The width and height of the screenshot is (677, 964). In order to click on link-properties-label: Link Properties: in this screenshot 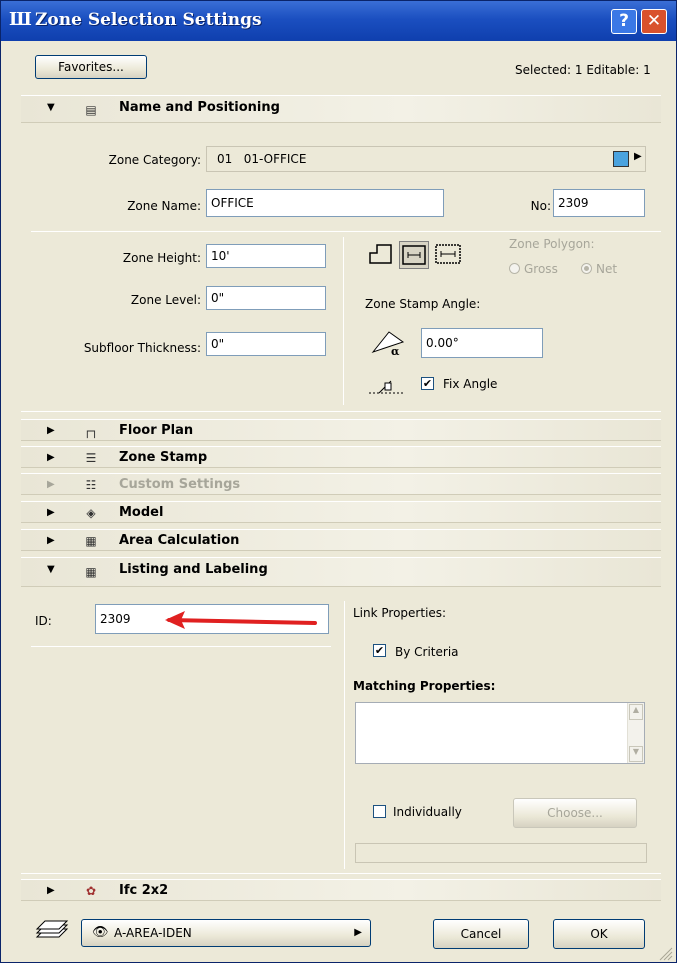, I will do `click(400, 613)`.